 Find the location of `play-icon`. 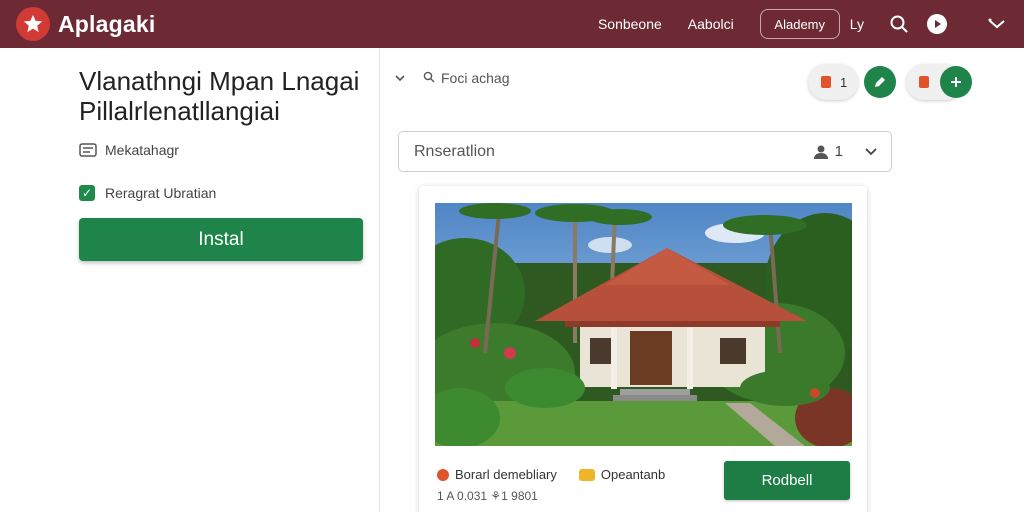

play-icon is located at coordinates (937, 24).